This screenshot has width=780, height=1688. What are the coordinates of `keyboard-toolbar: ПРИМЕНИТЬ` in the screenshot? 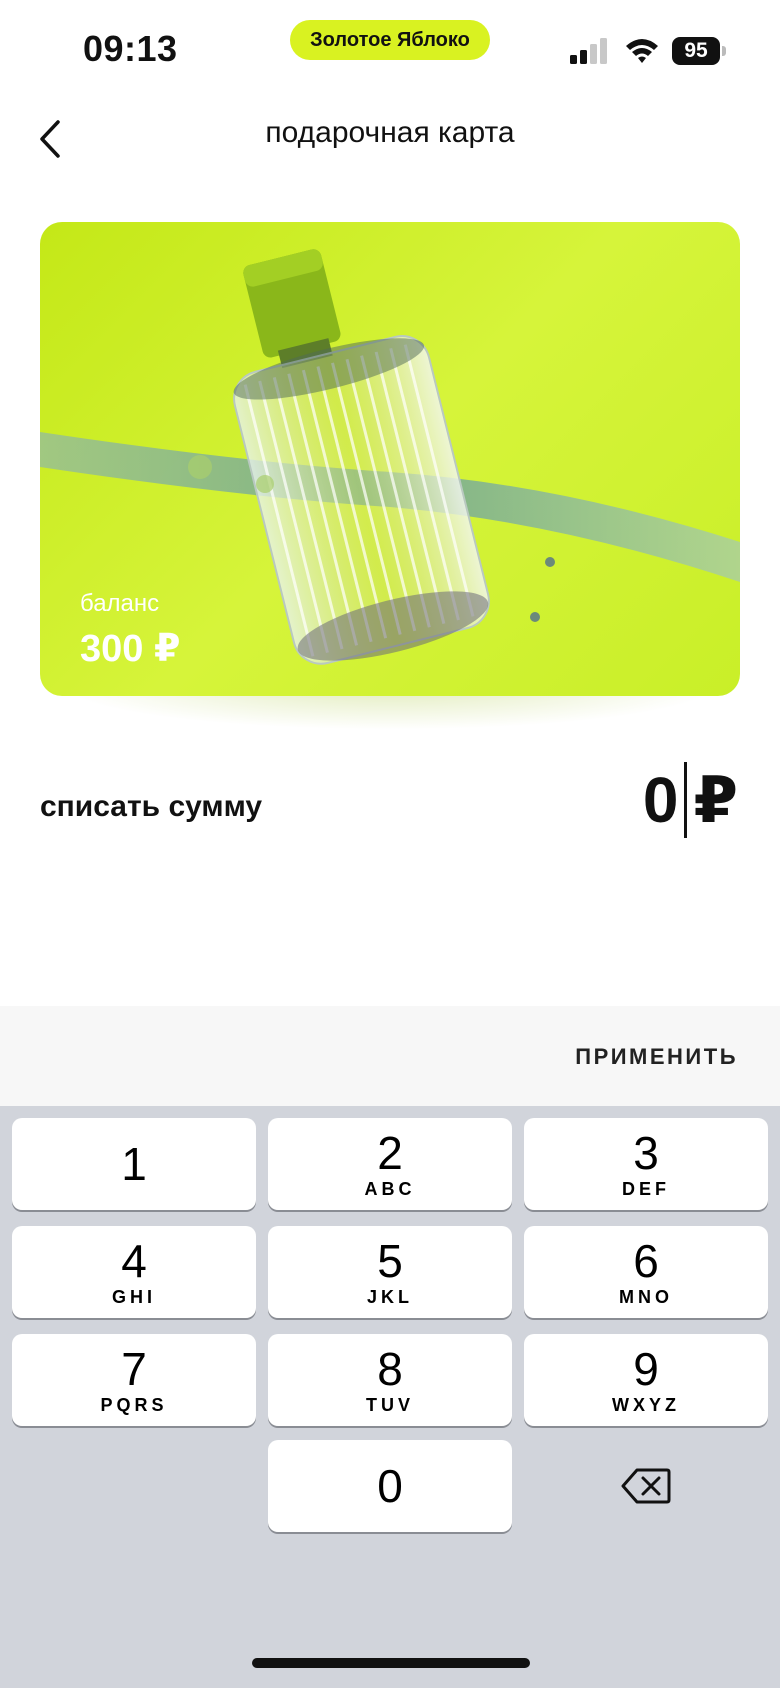 It's located at (390, 1056).